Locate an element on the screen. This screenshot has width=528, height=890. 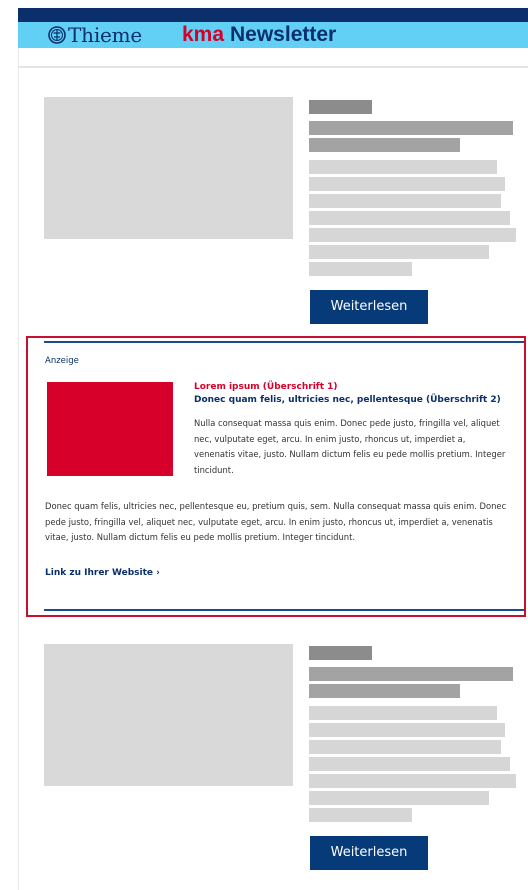
ad-label: Anzeige is located at coordinates (62, 361).